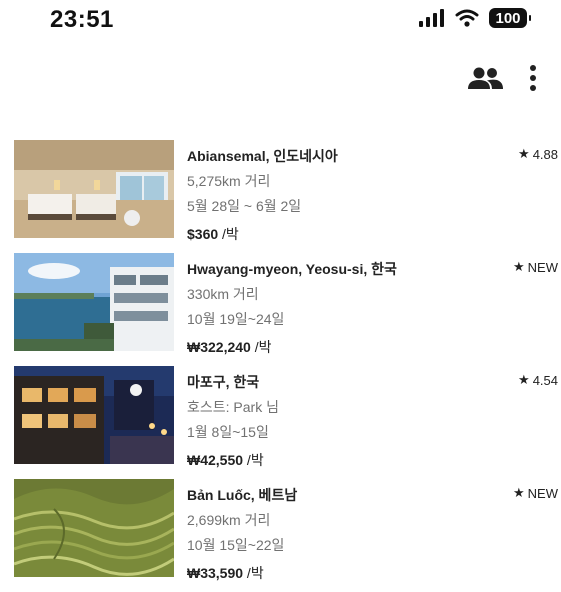 This screenshot has width=561, height=592. Describe the element at coordinates (337, 234) in the screenshot. I see `listing-price: $360 /박` at that location.